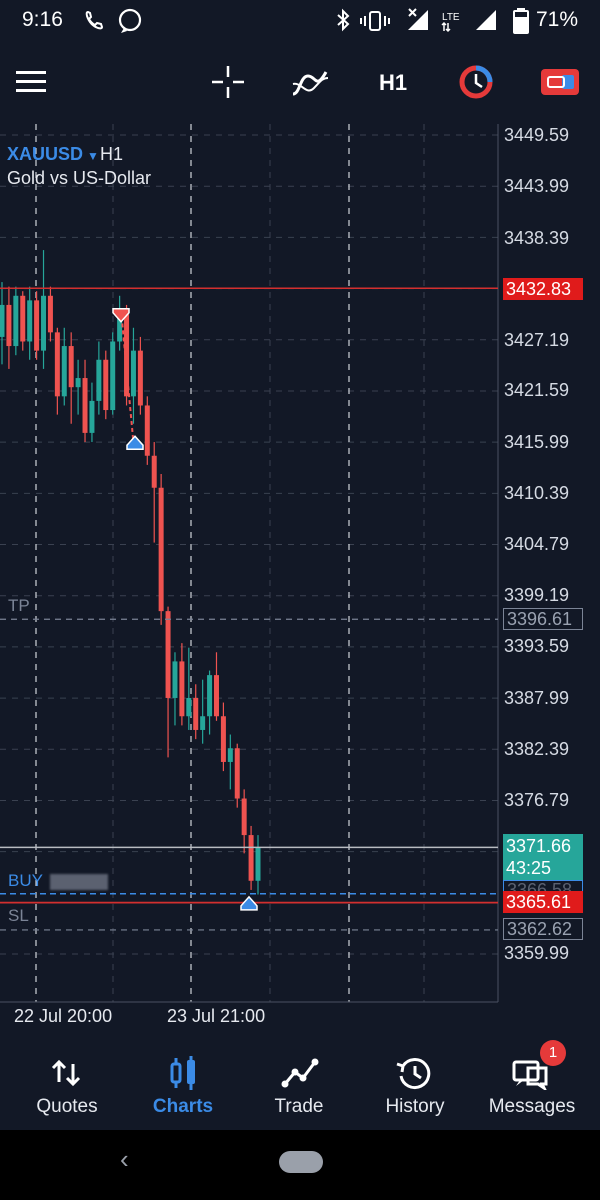 This screenshot has height=1200, width=600. What do you see at coordinates (537, 646) in the screenshot?
I see `y-tick-label: 3393.59` at bounding box center [537, 646].